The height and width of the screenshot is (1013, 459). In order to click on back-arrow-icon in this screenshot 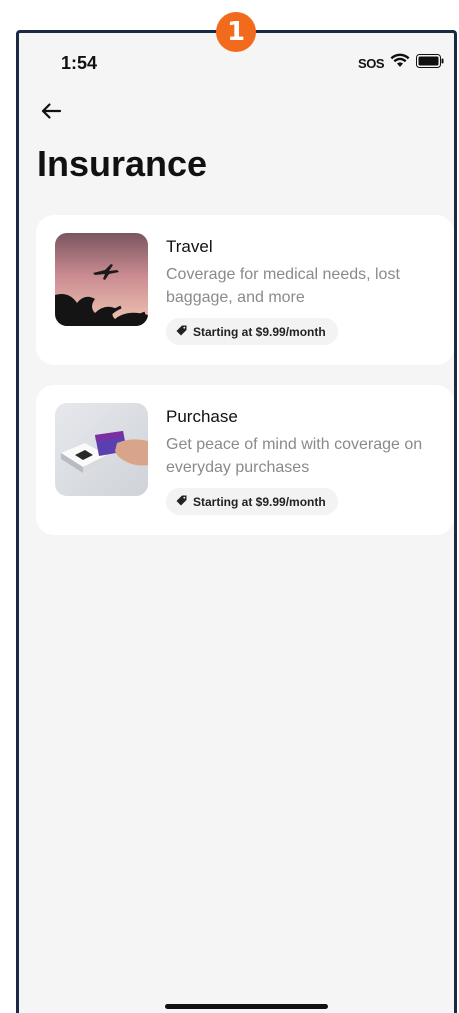, I will do `click(51, 113)`.